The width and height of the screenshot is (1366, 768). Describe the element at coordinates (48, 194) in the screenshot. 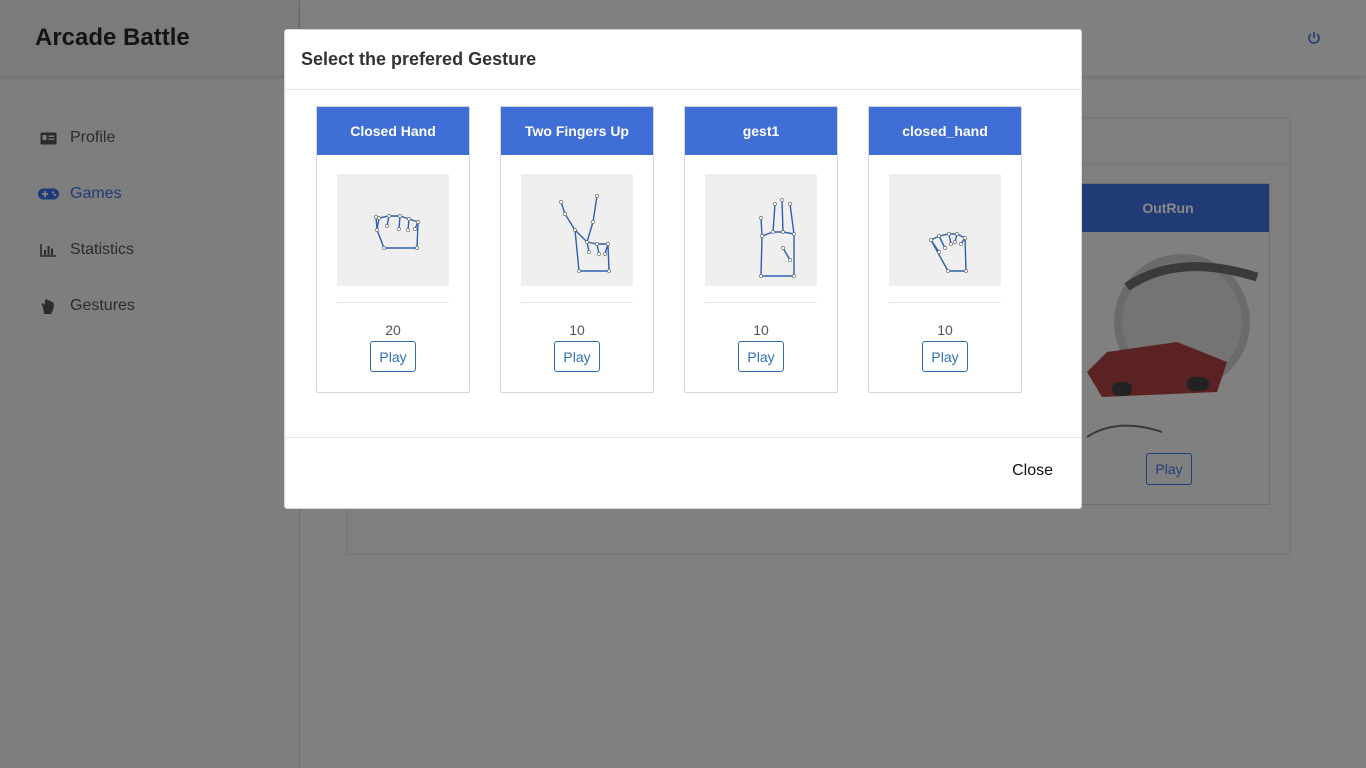

I see `gamepad-icon` at that location.